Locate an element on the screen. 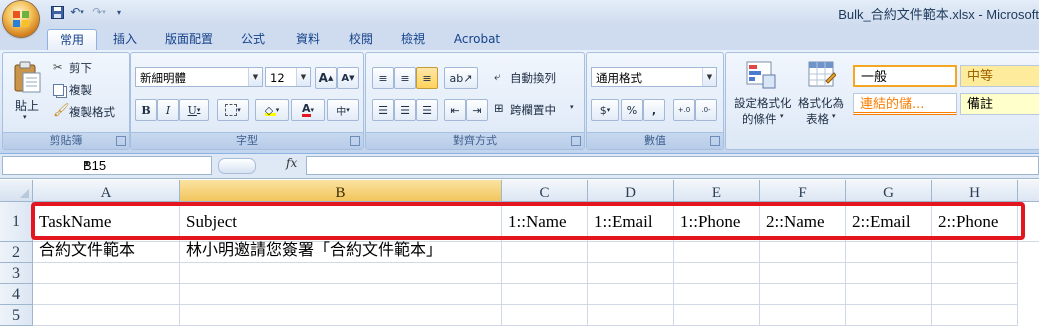 The height and width of the screenshot is (326, 1039). circle-handle-icon is located at coordinates (237, 166).